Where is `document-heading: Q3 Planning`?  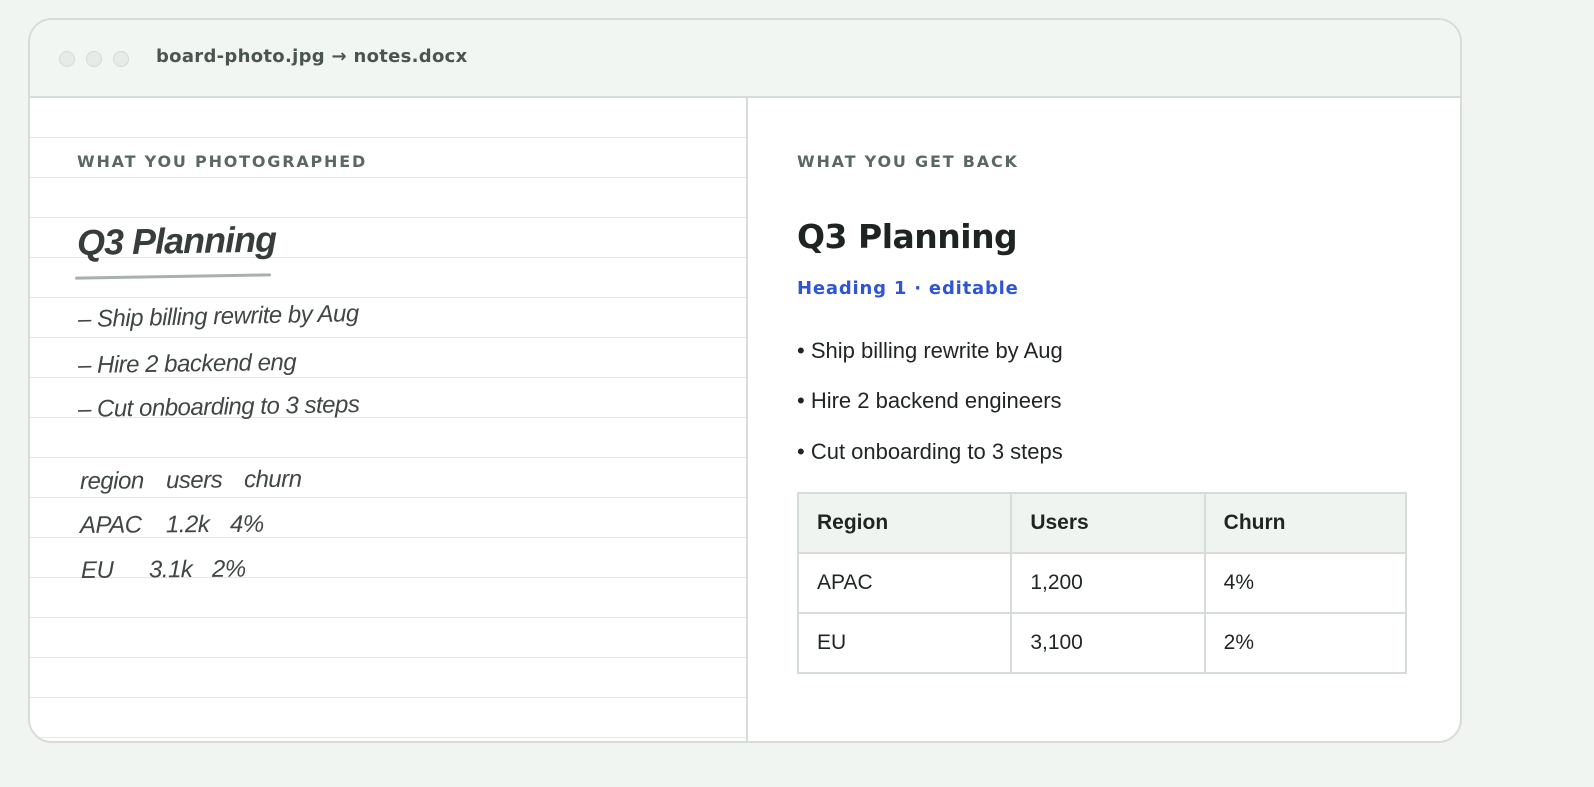 document-heading: Q3 Planning is located at coordinates (907, 236).